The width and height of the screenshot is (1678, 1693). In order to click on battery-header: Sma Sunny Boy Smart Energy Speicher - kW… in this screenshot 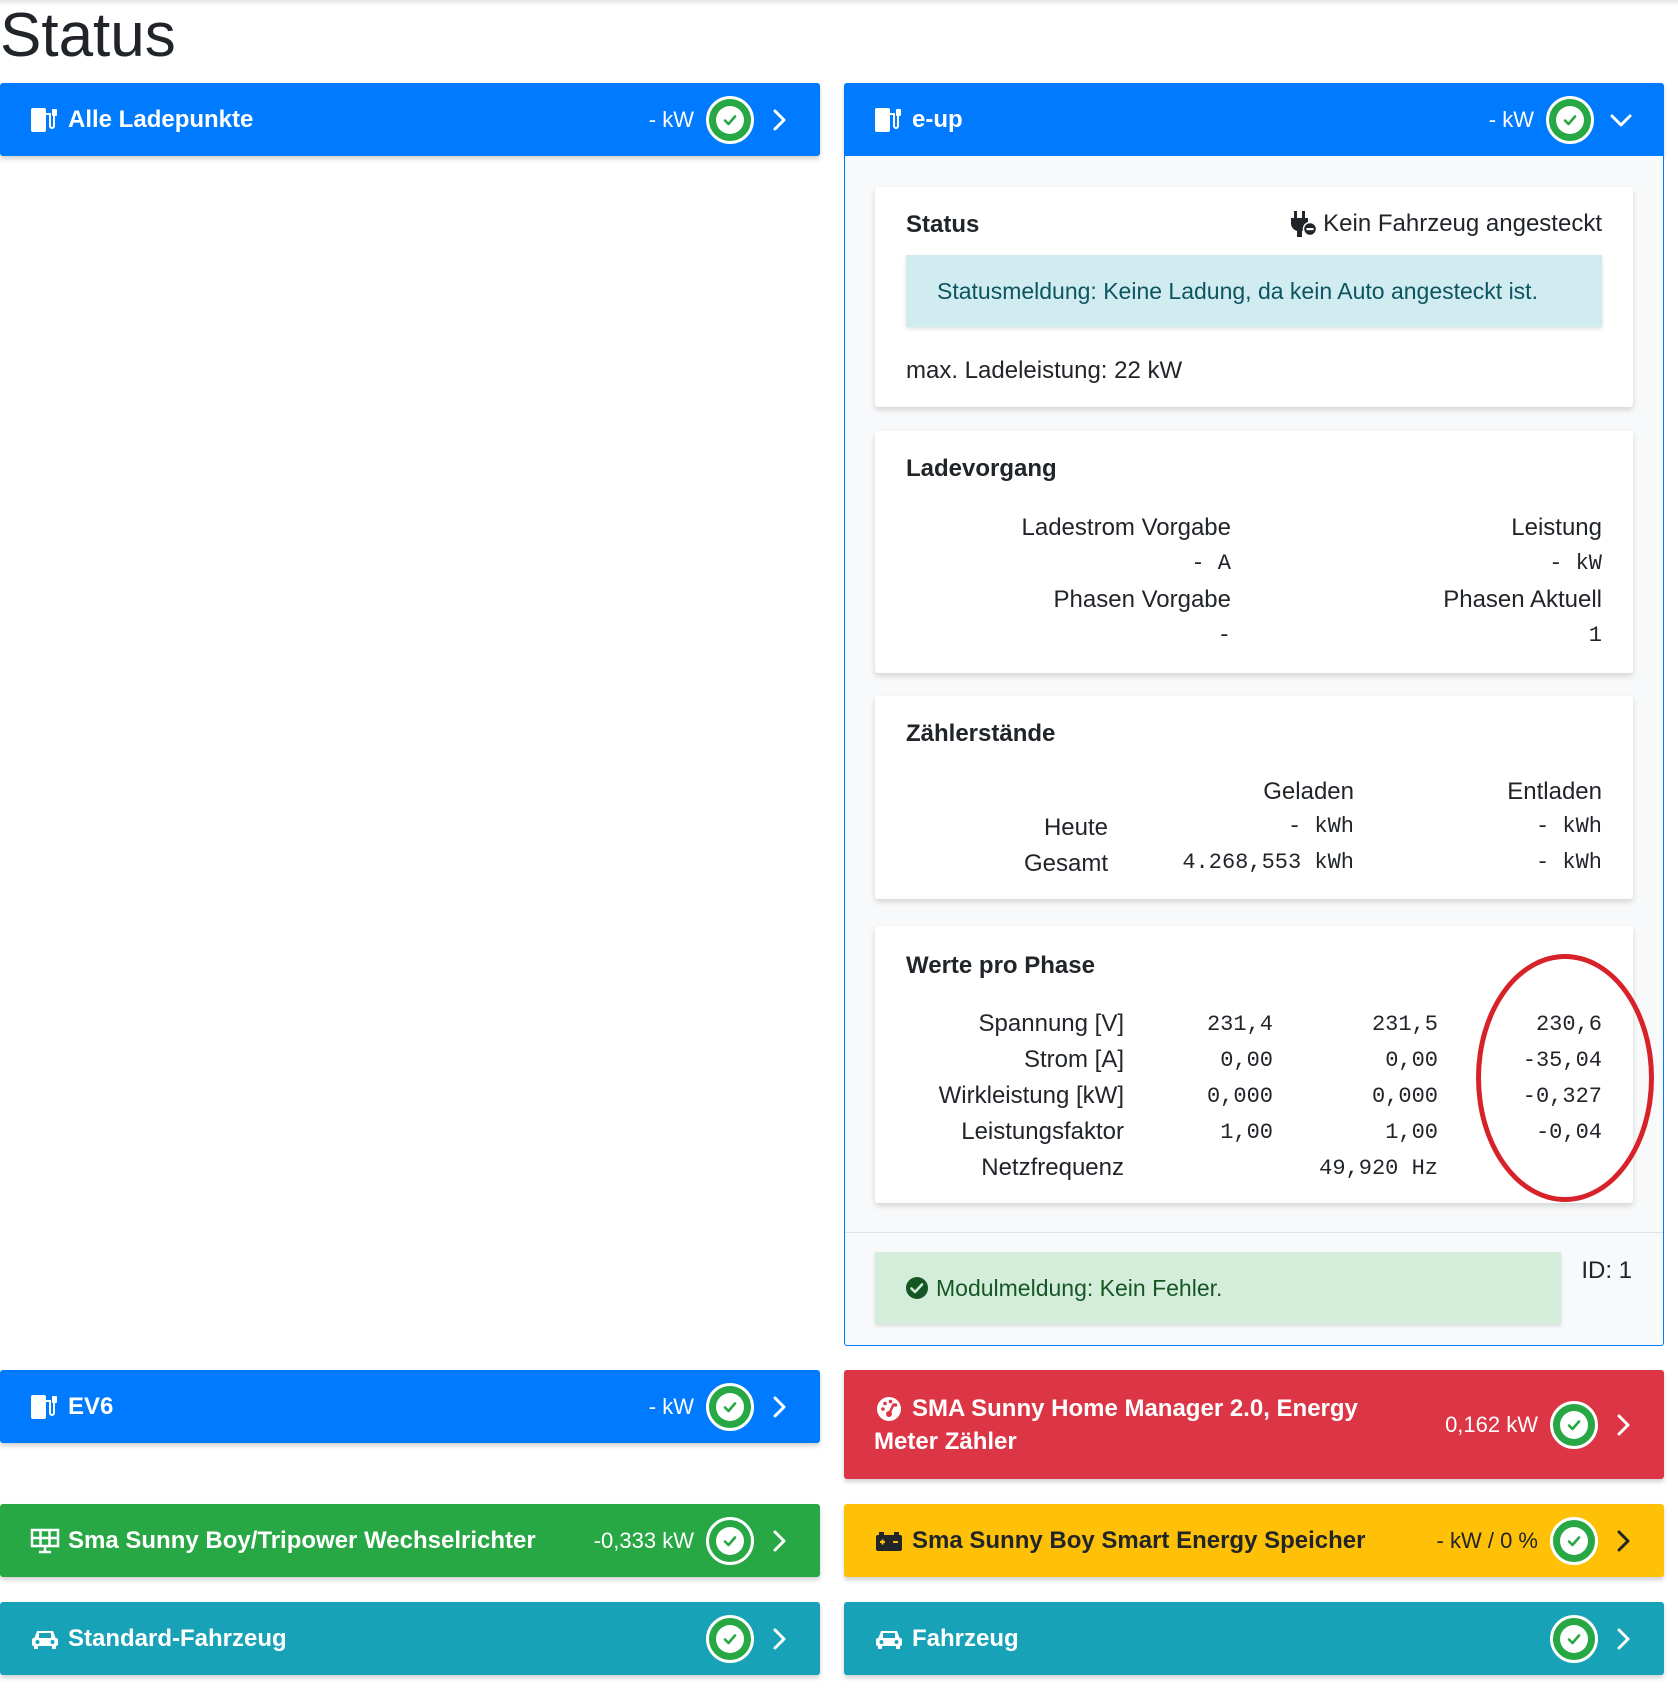, I will do `click(1254, 1540)`.